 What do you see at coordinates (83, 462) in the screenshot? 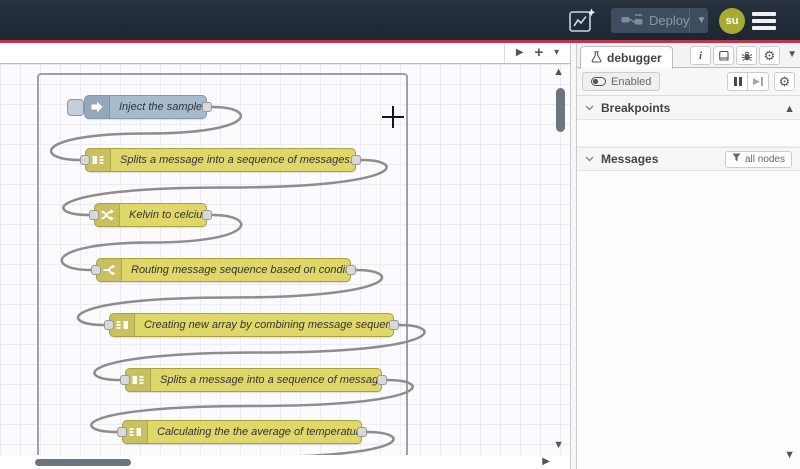
I see `canvas-horizontal-scrollbar` at bounding box center [83, 462].